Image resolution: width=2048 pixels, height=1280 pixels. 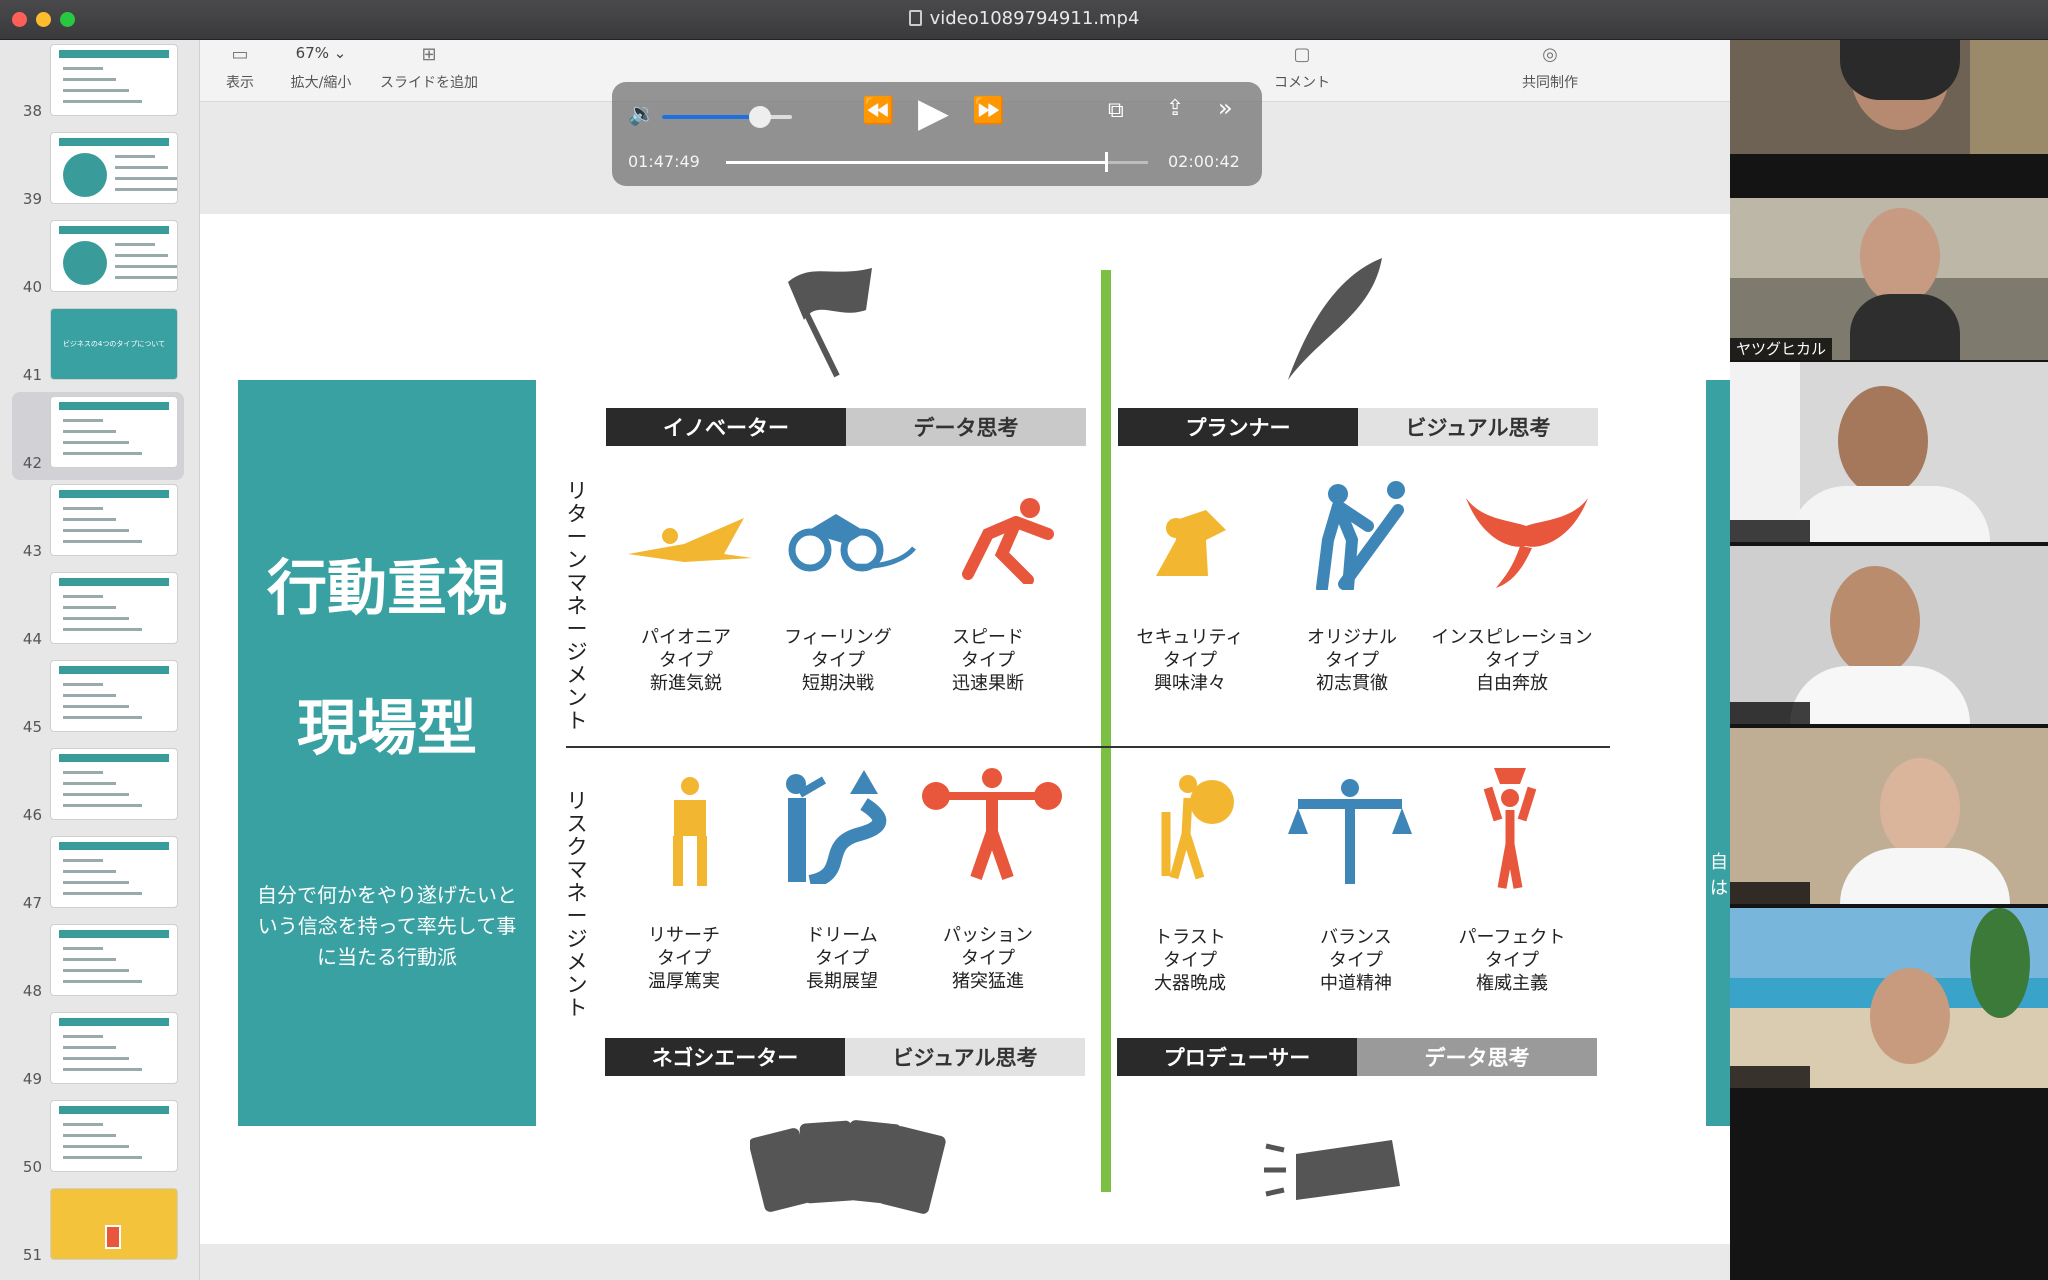 I want to click on zoom-value-display: 67% ⌄, so click(x=321, y=55).